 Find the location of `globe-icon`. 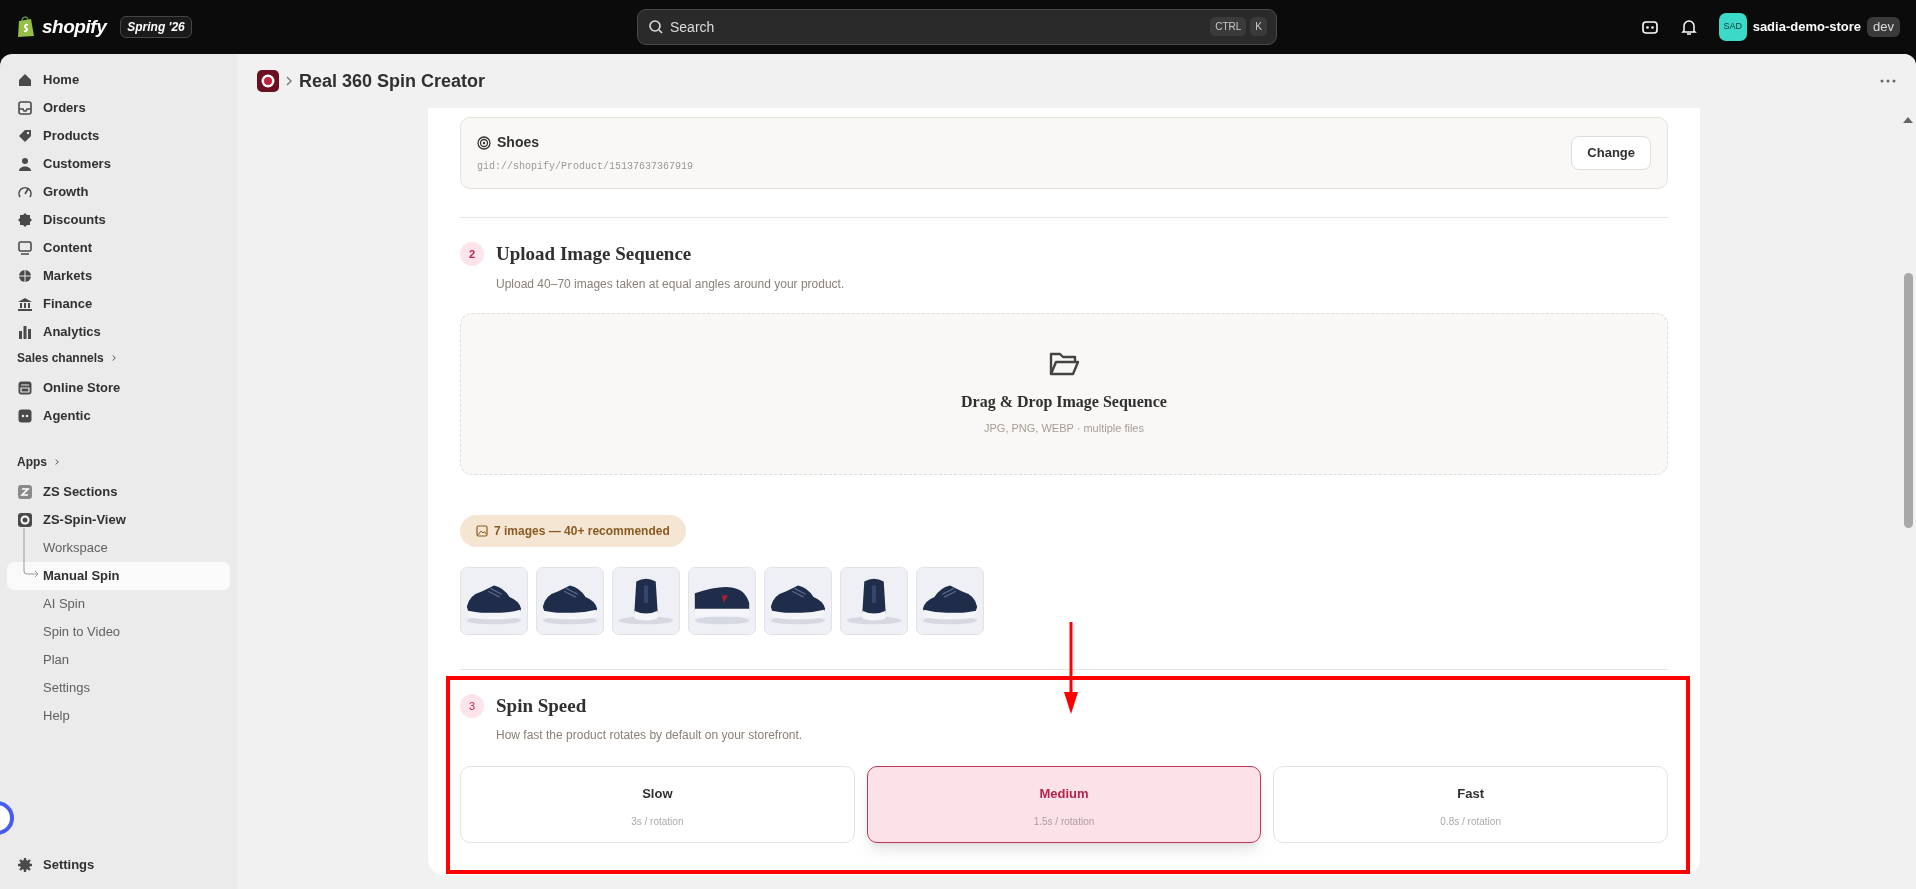

globe-icon is located at coordinates (25, 276).